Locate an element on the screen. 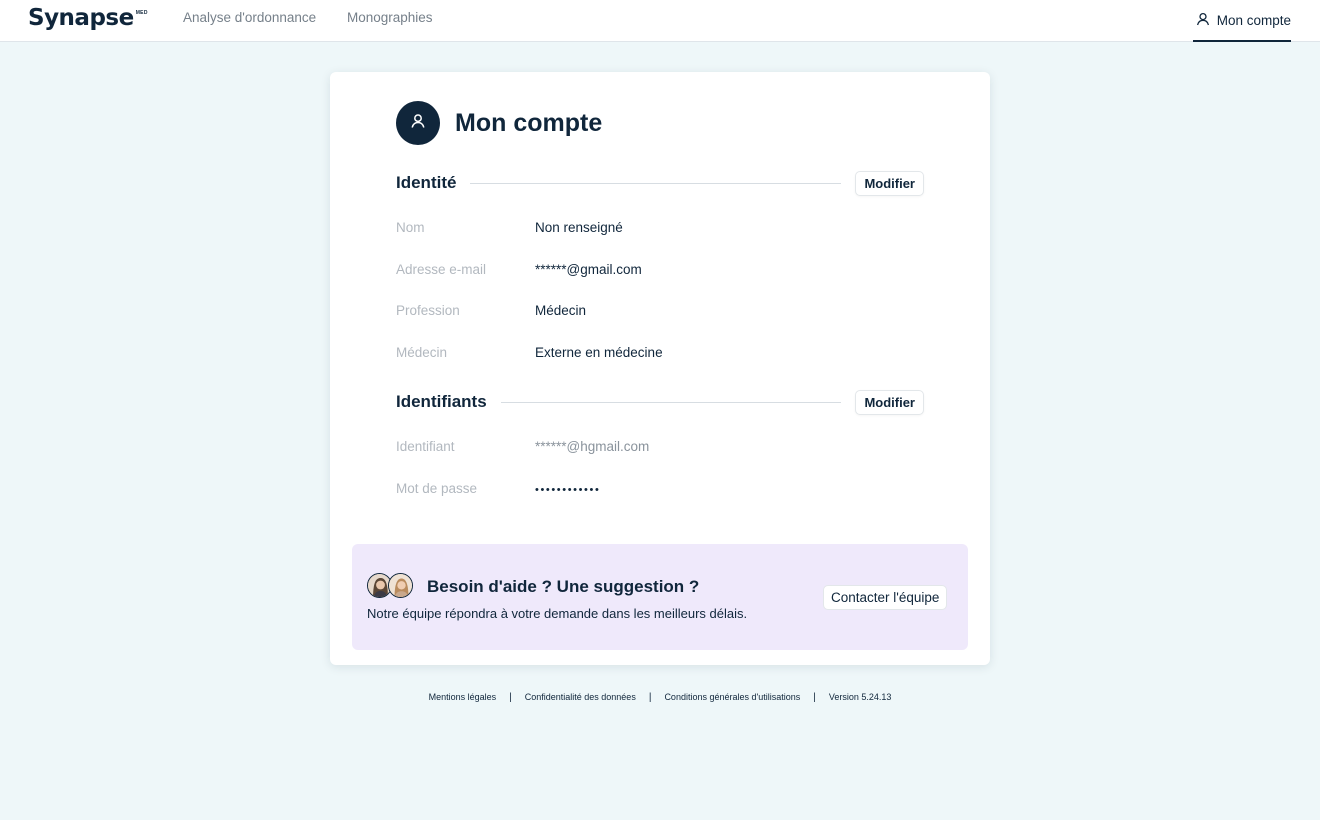  identity-label-nom: Nom is located at coordinates (410, 227).